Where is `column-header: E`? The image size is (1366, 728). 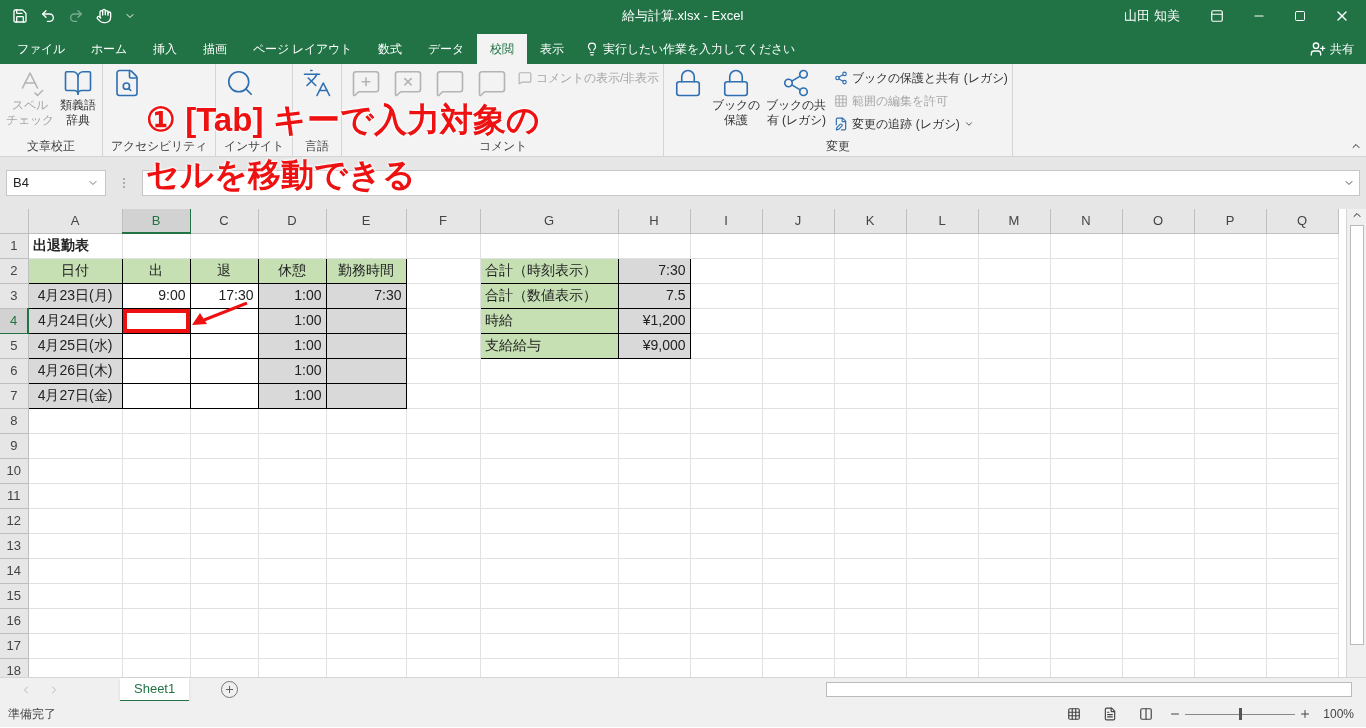
column-header: E is located at coordinates (366, 221).